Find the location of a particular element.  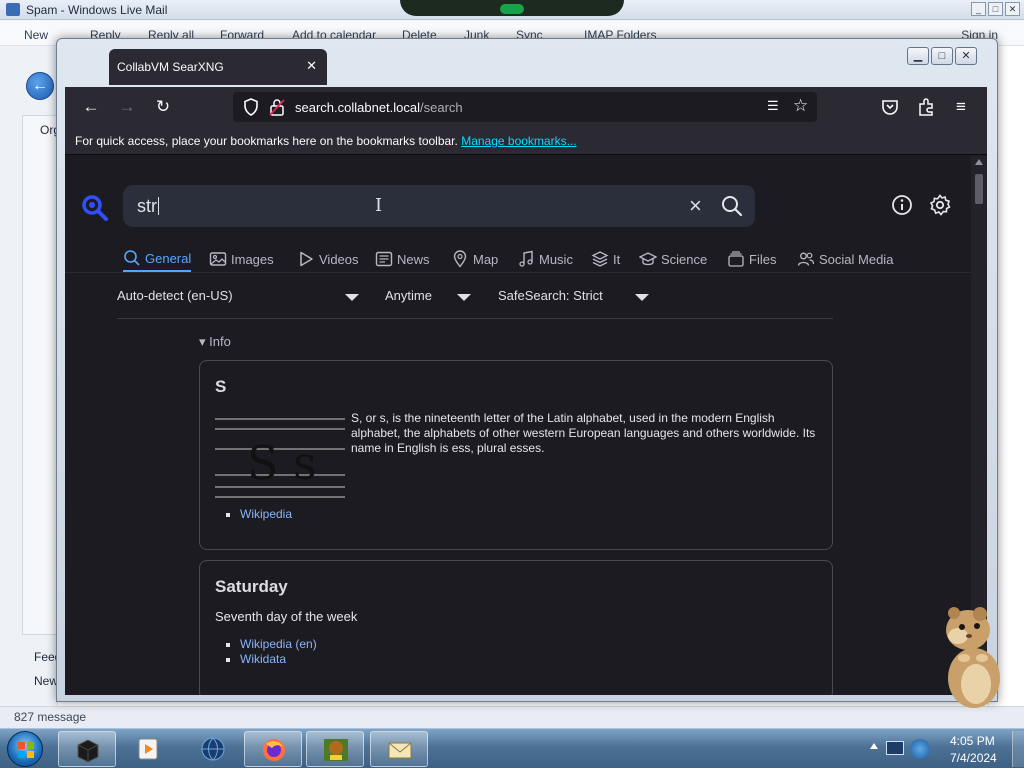

preferences-gear-icon is located at coordinates (940, 205).